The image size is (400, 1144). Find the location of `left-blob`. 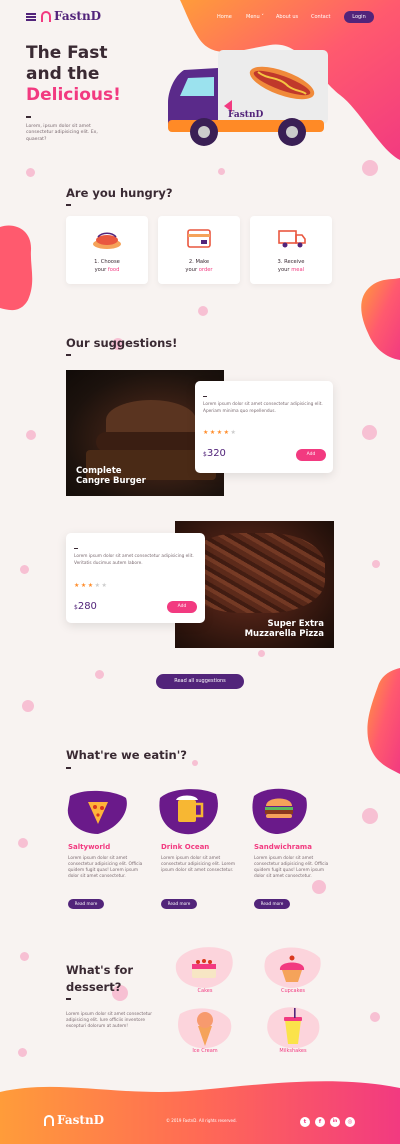

left-blob is located at coordinates (16, 268).